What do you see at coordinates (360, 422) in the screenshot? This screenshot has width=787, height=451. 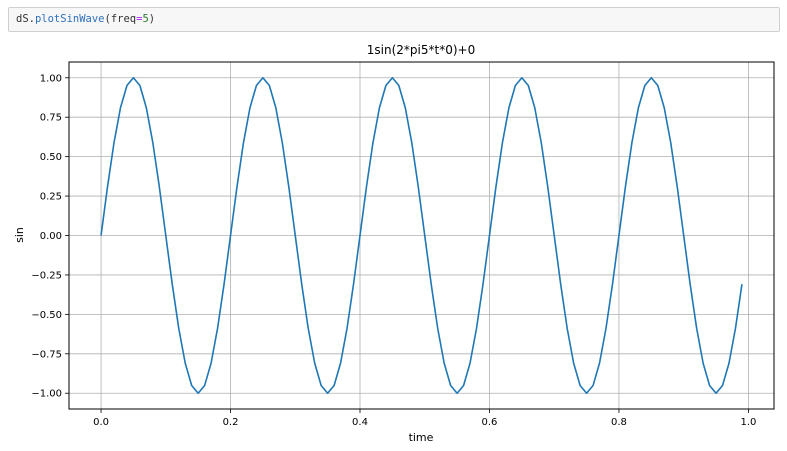 I see `x-tick-label: 0.4` at bounding box center [360, 422].